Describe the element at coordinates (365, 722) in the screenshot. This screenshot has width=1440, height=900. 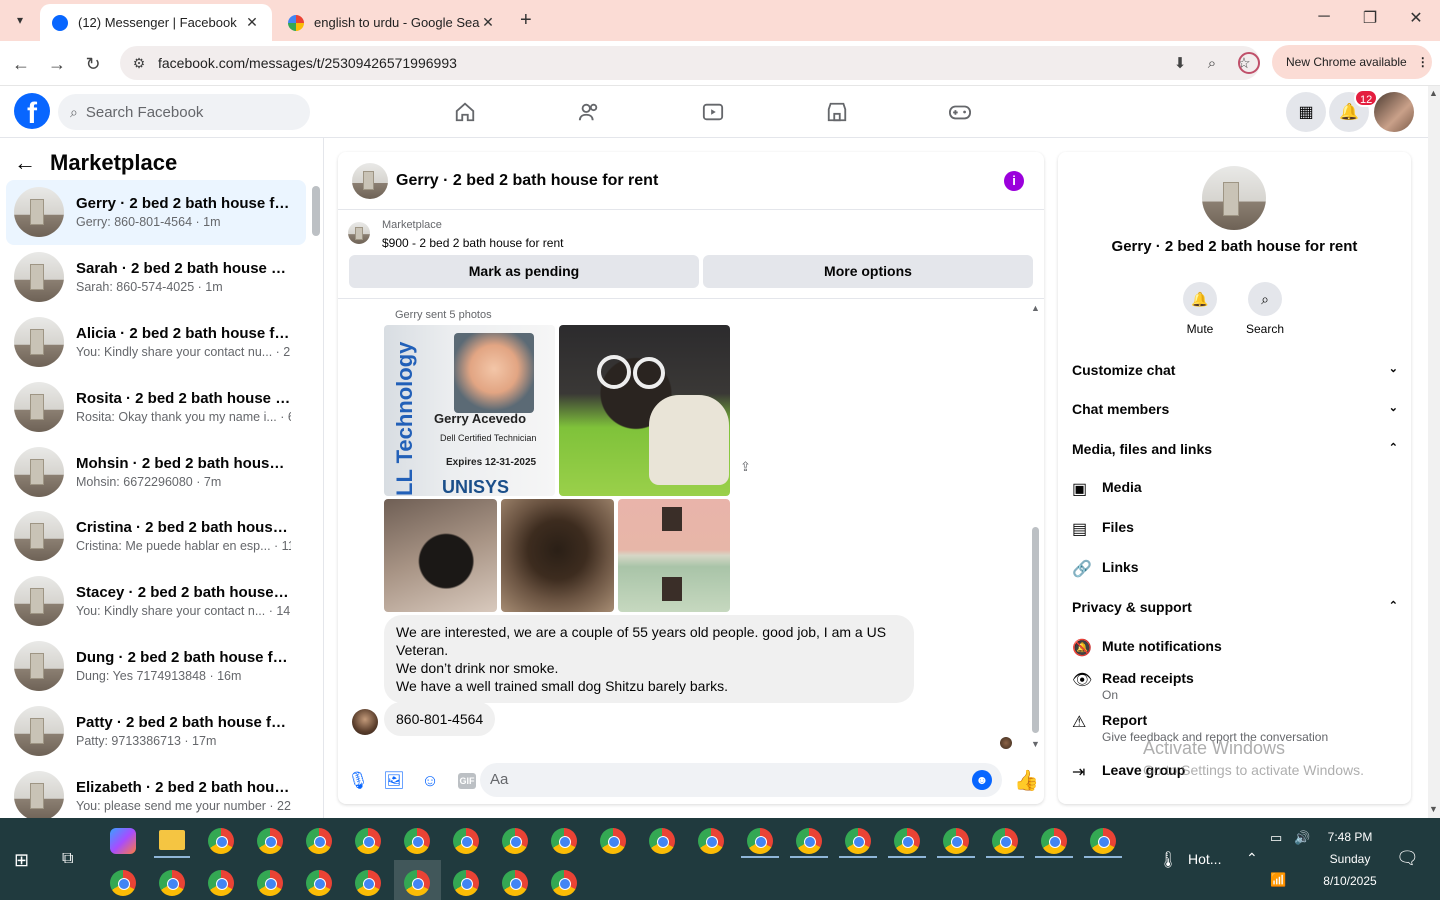
I see `sender-avatar` at that location.